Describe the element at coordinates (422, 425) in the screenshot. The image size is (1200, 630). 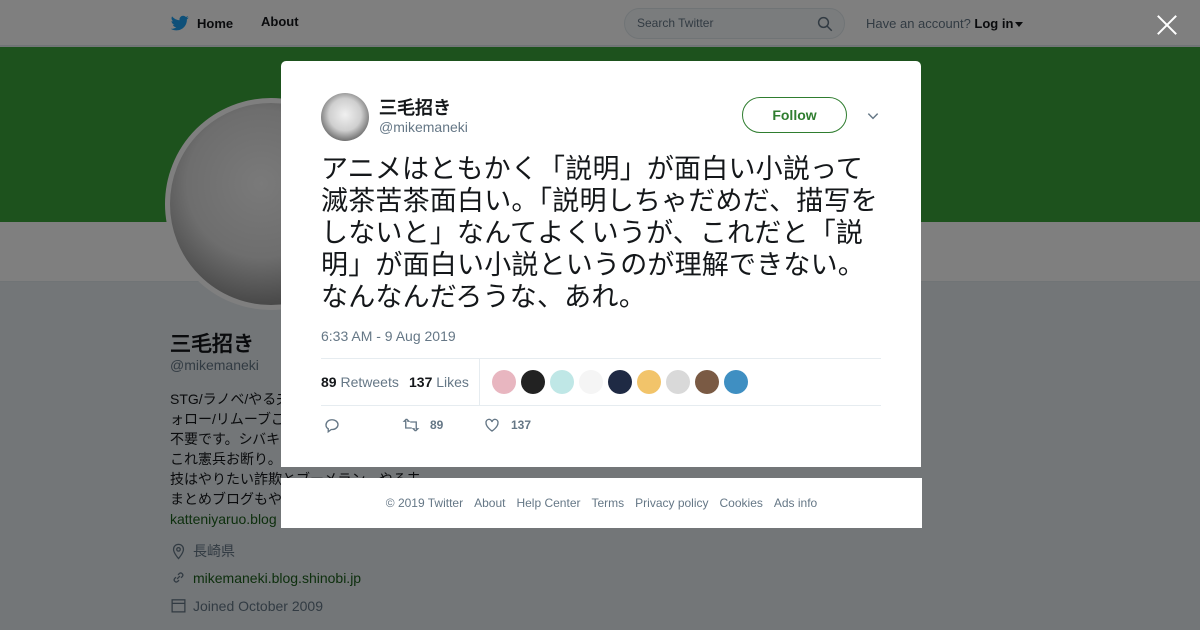
I see `retweet-button: 89` at that location.